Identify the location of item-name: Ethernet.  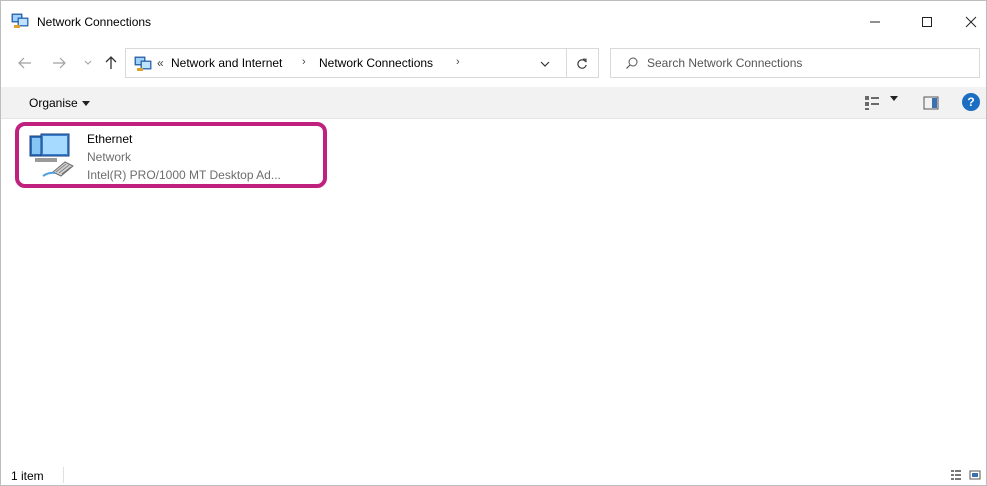
(110, 139).